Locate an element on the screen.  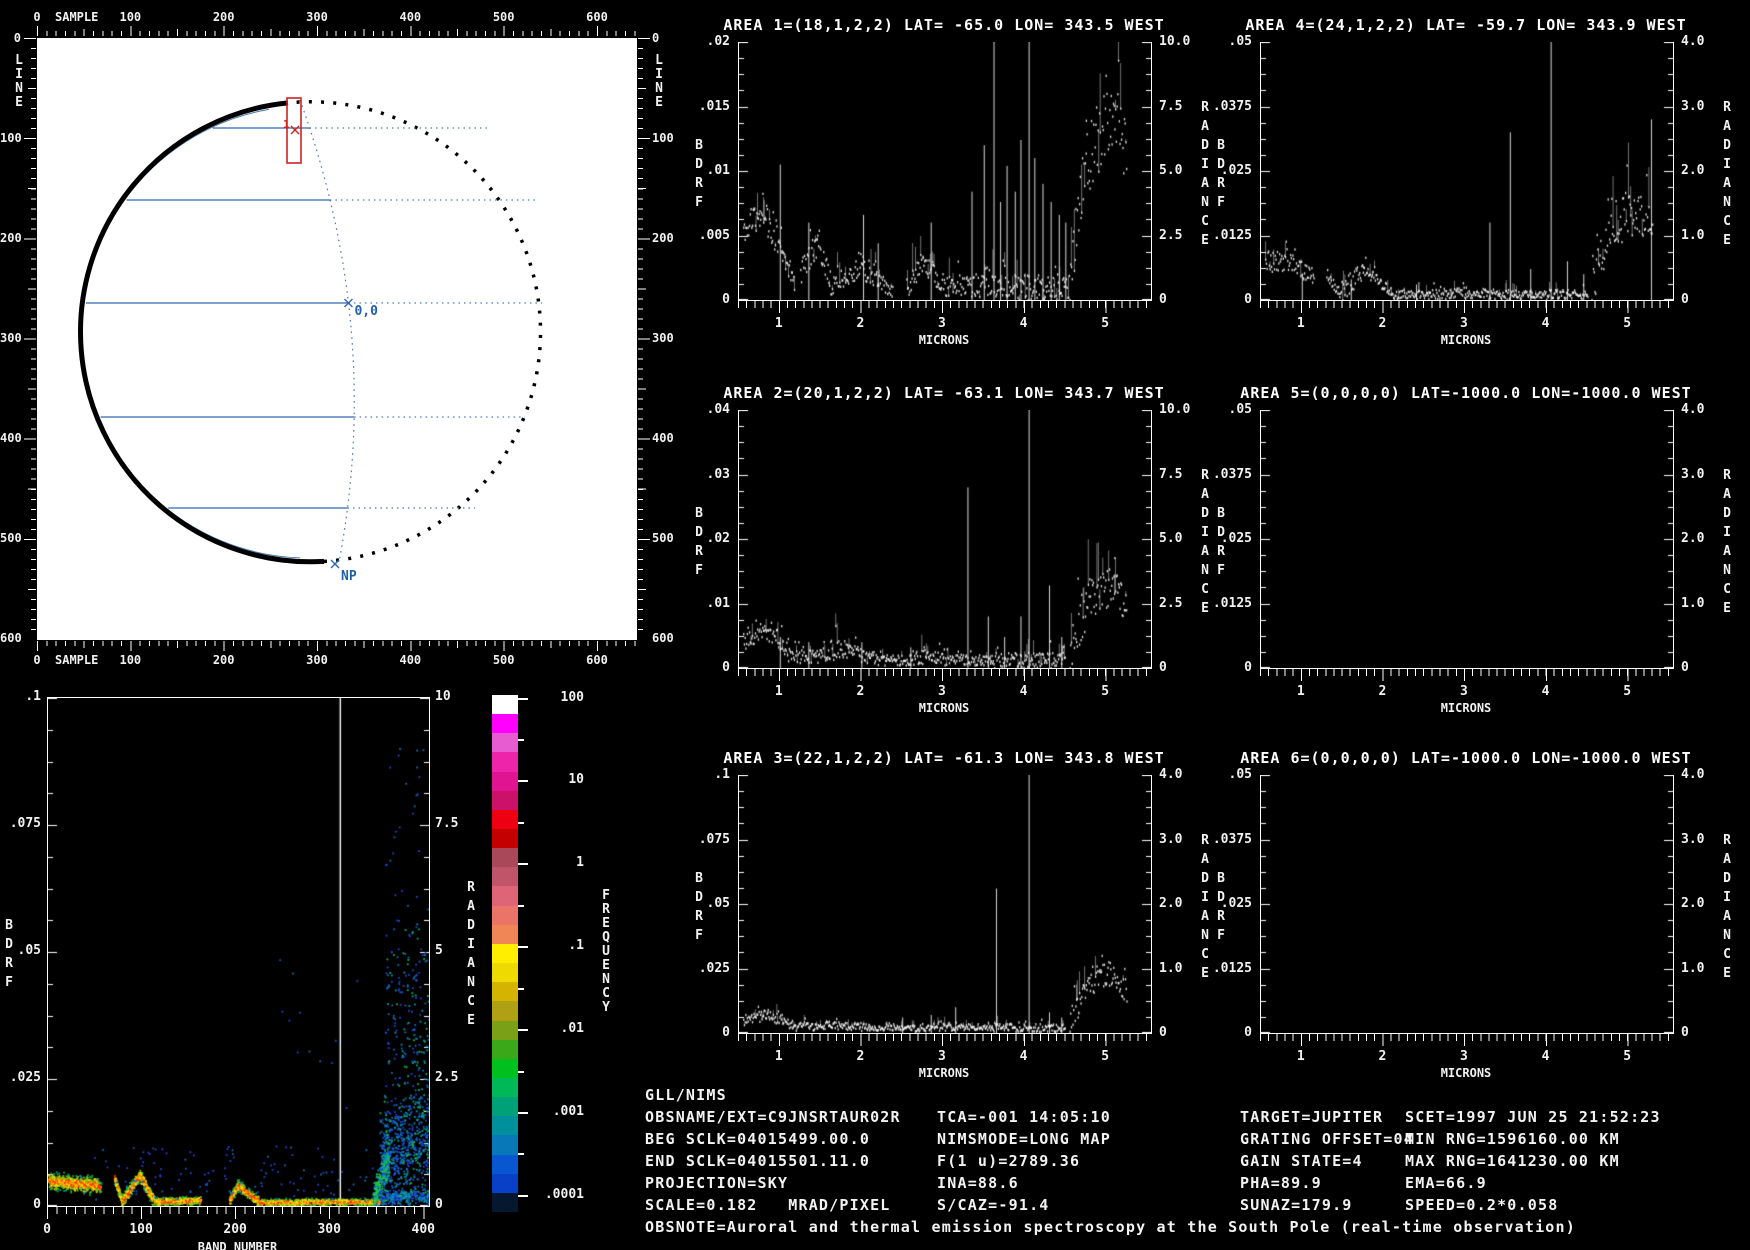
sample-axis-tick-label: 100 is located at coordinates (130, 17).